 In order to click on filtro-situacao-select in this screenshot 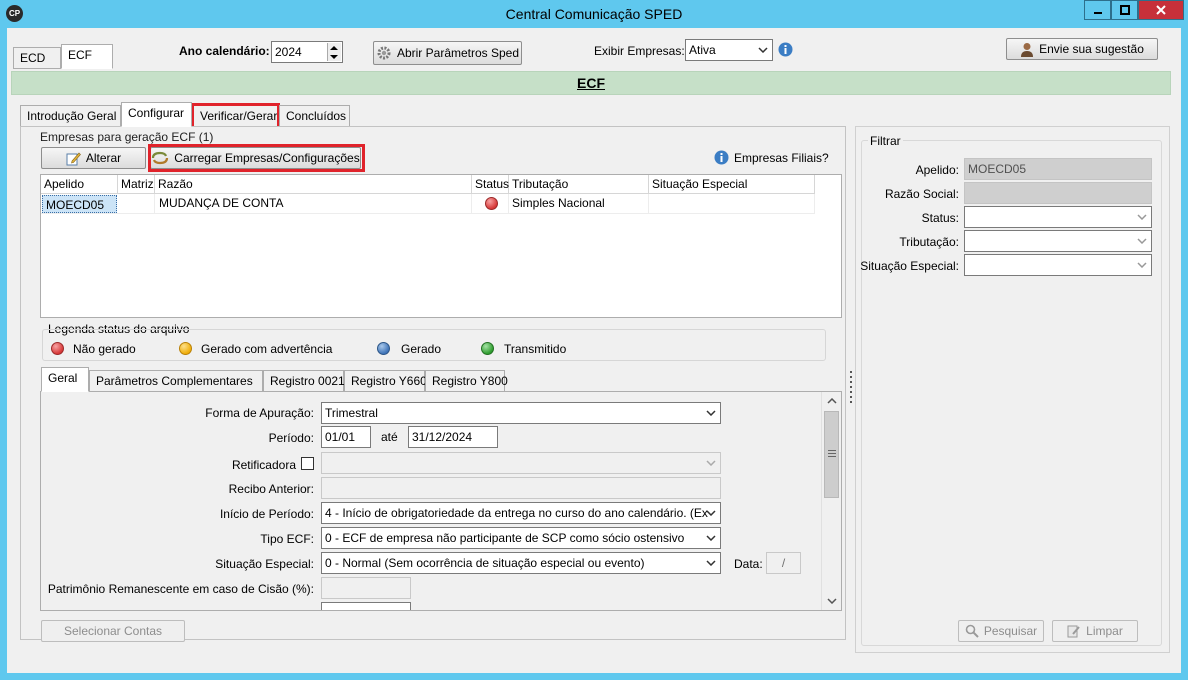, I will do `click(1058, 265)`.